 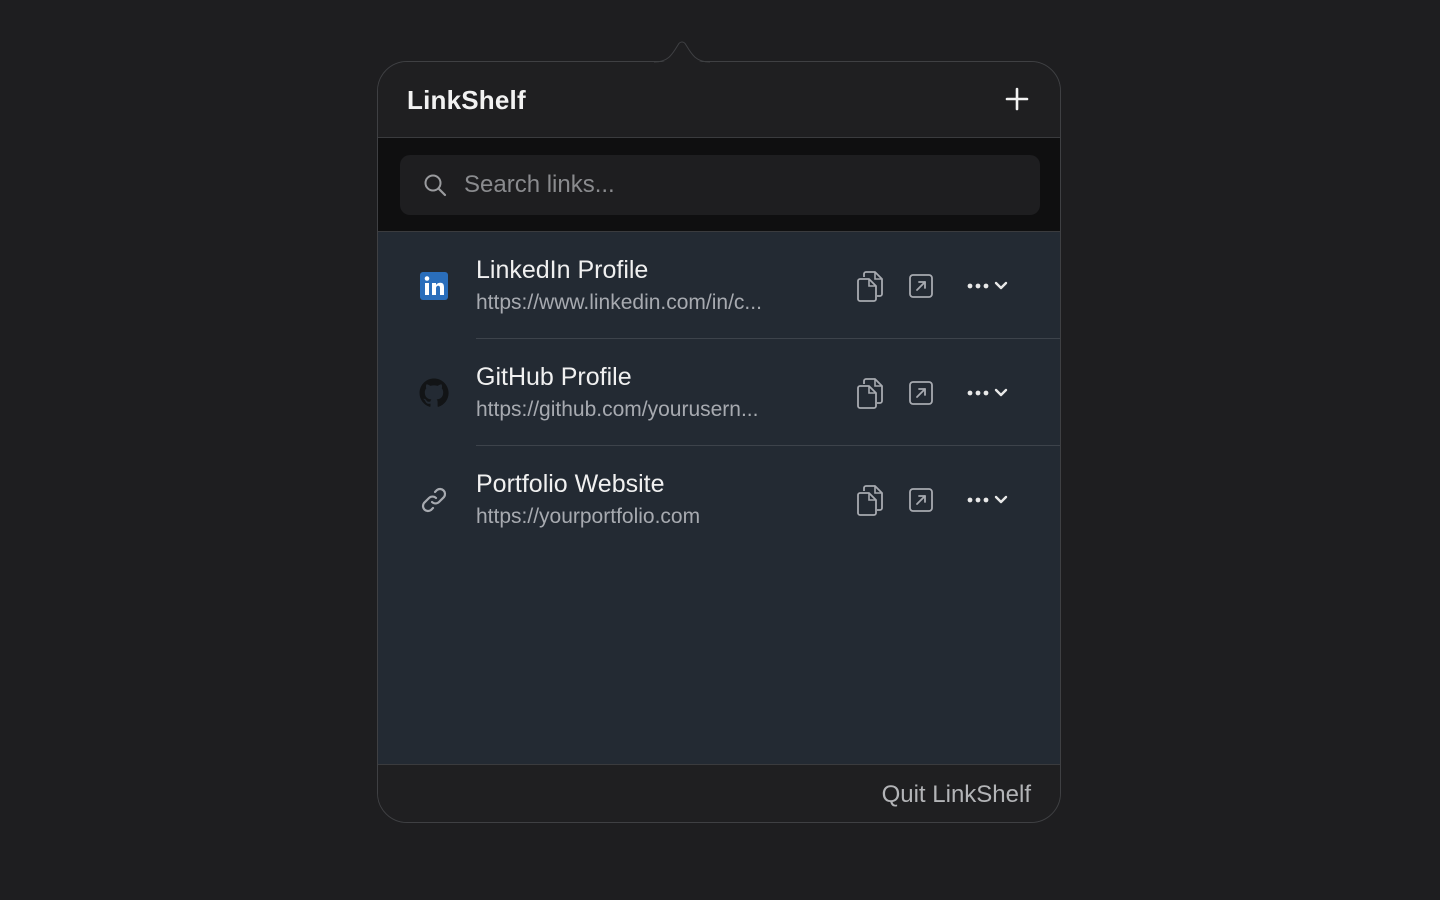 What do you see at coordinates (434, 286) in the screenshot?
I see `linkedin-icon` at bounding box center [434, 286].